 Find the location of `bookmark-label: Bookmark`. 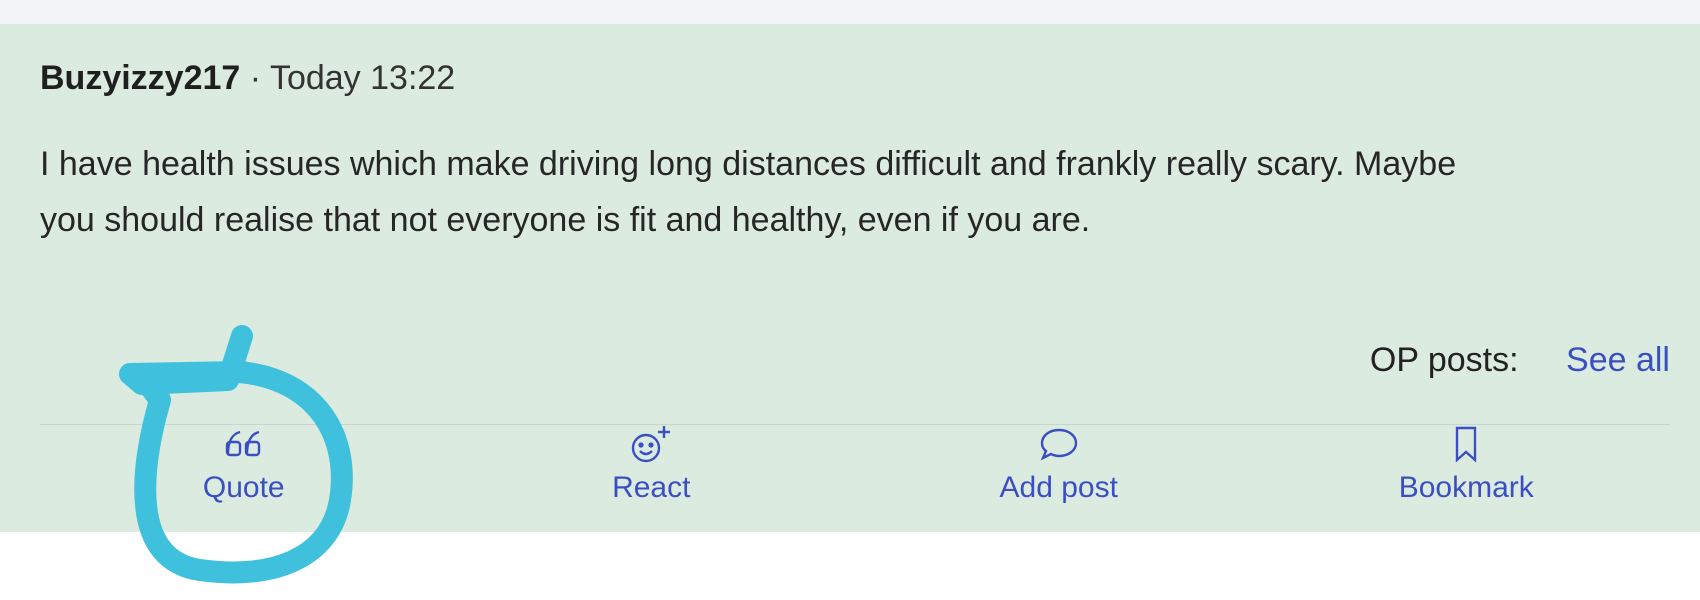

bookmark-label: Bookmark is located at coordinates (1466, 487).